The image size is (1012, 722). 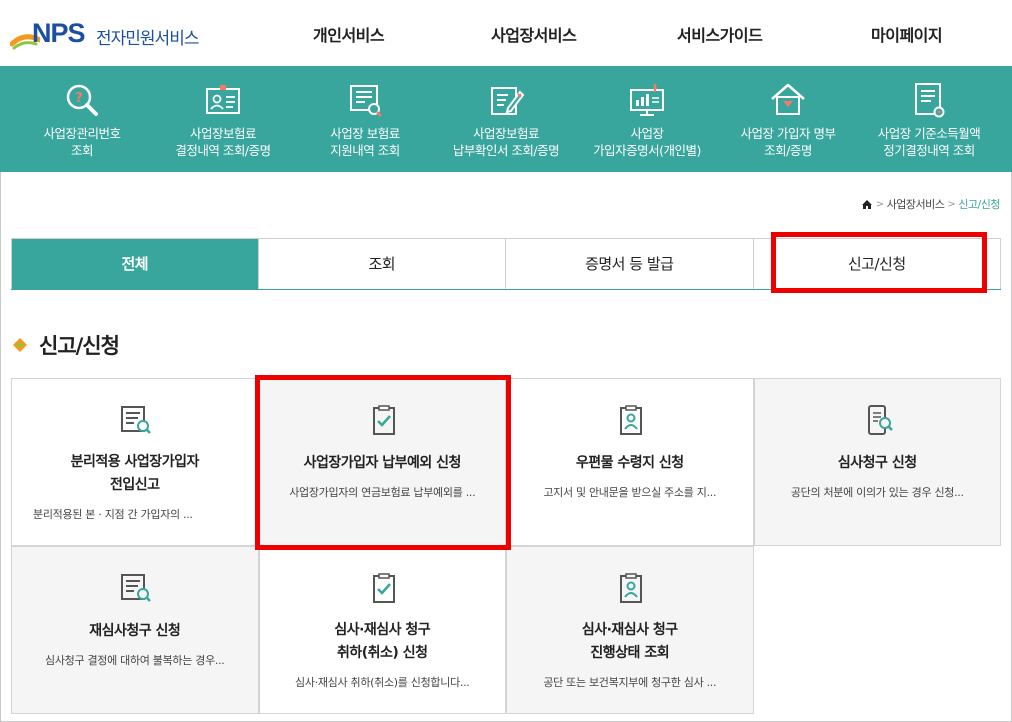 I want to click on card-title: 우편물 수령지 신청, so click(x=629, y=463).